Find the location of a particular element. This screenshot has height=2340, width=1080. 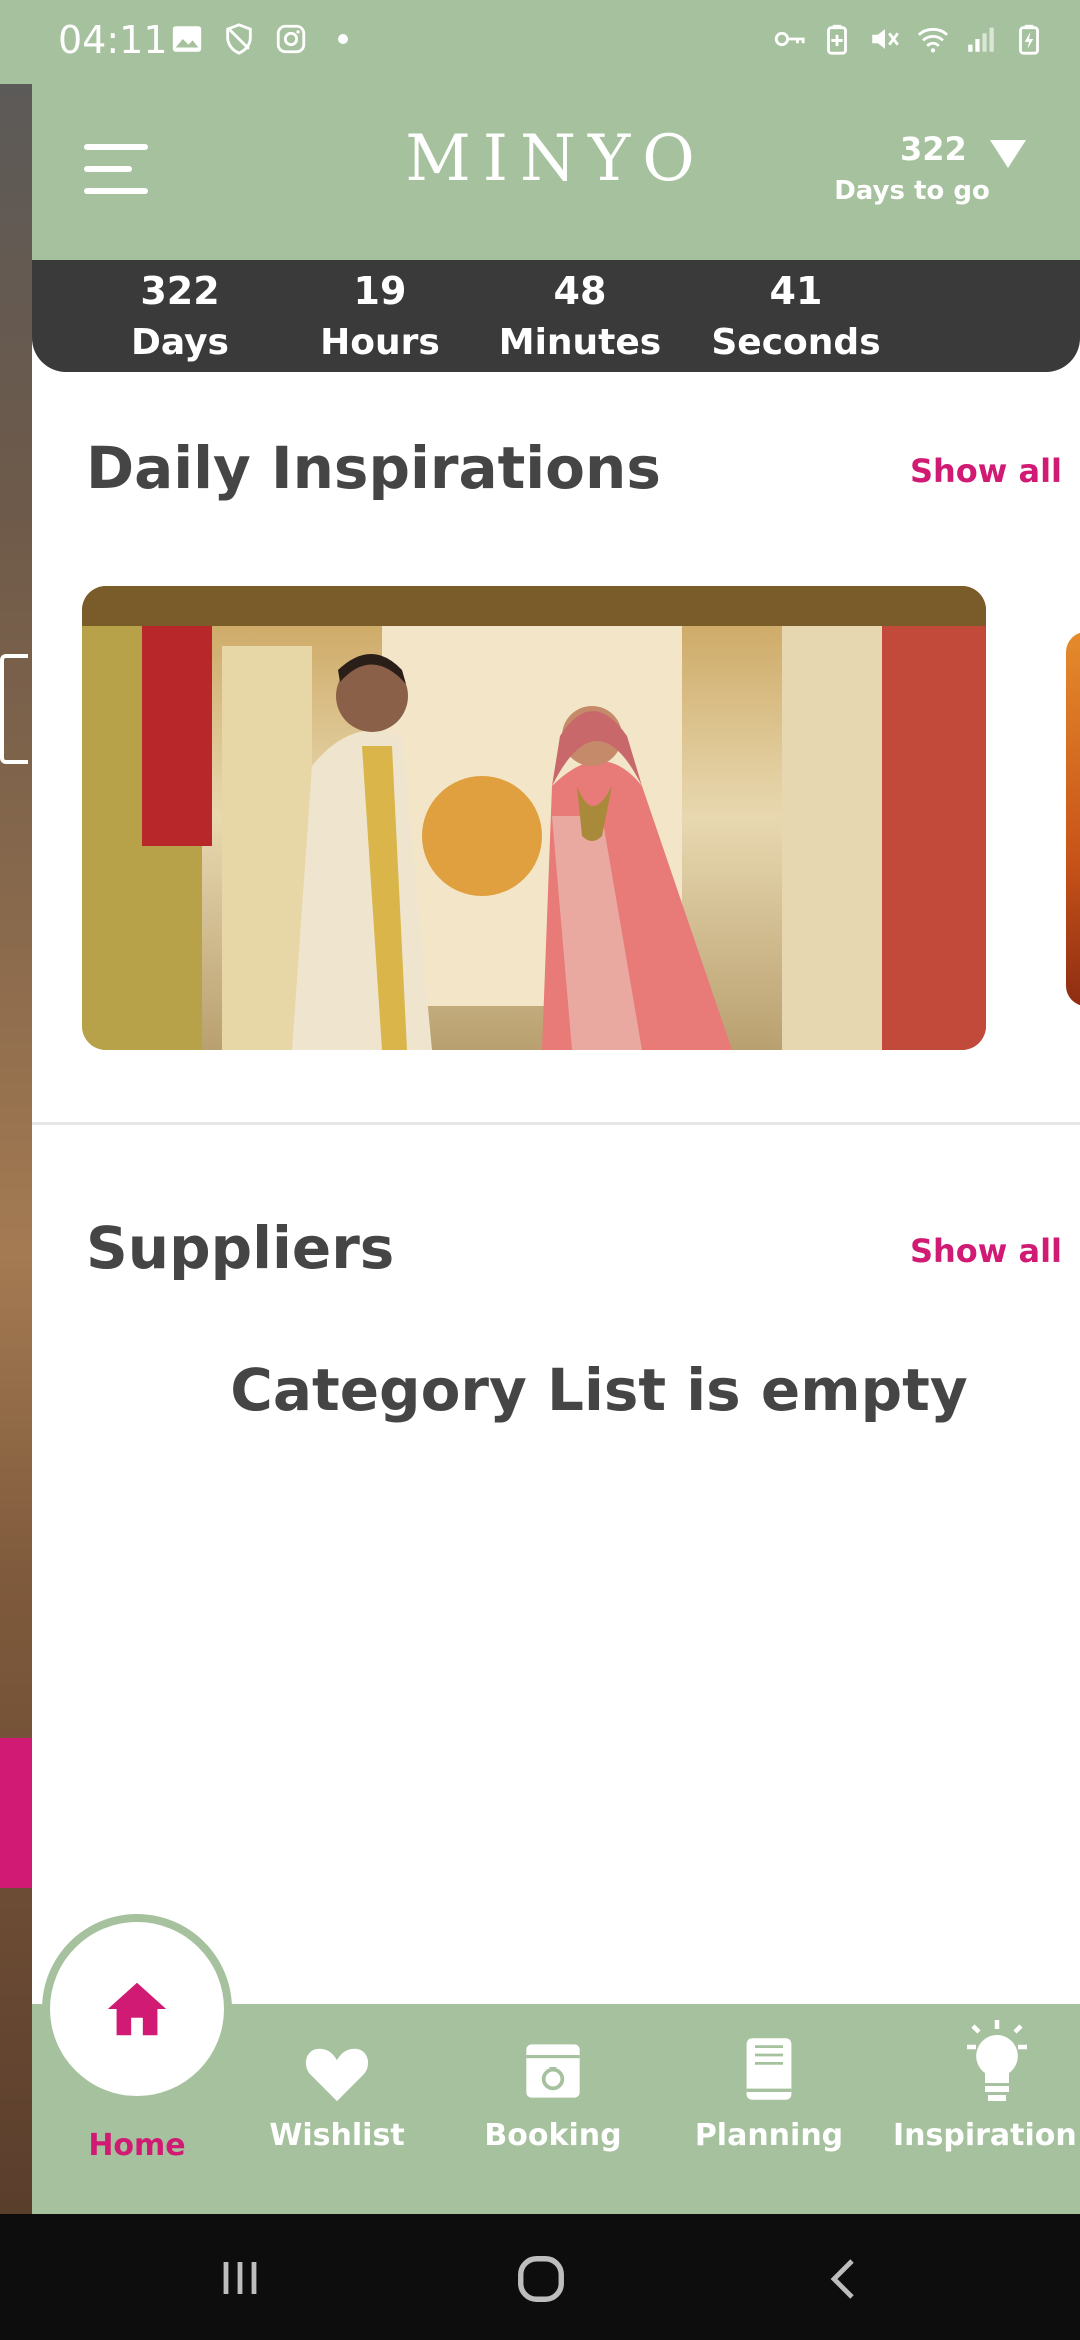

mute-icon is located at coordinates (885, 39).